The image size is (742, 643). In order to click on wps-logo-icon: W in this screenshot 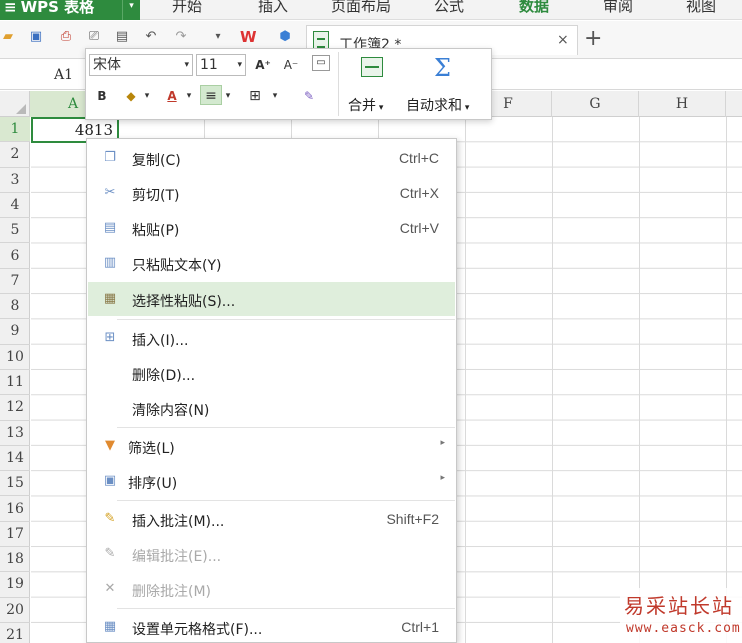, I will do `click(248, 37)`.